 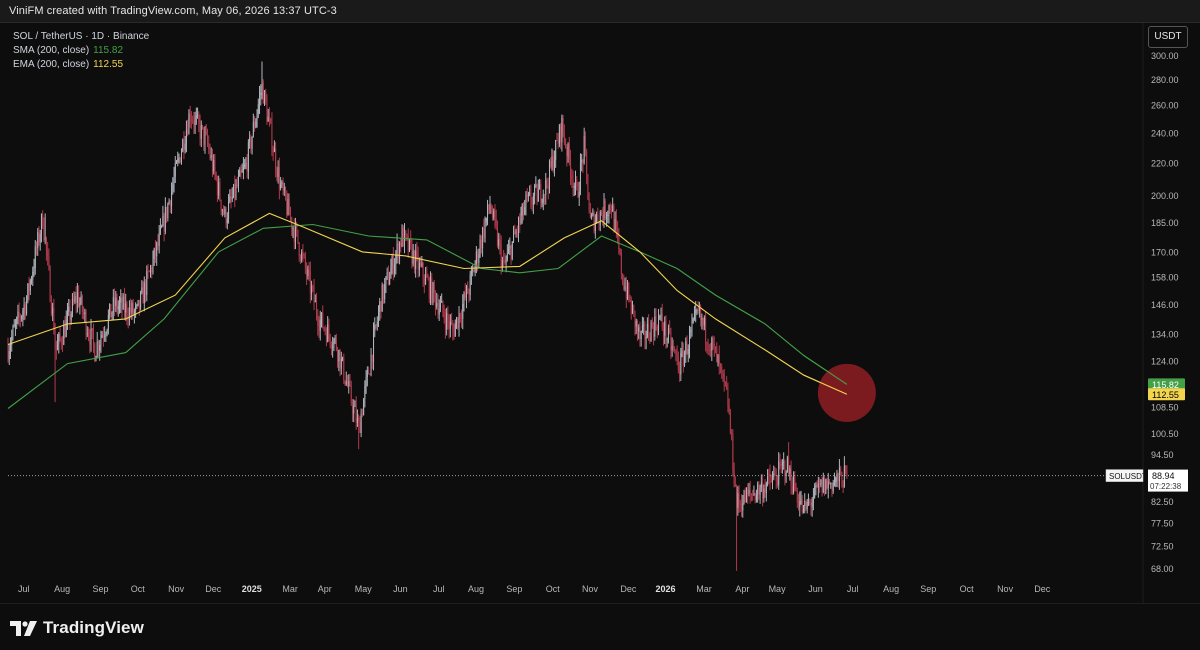 I want to click on y-tick-label: 300.00, so click(x=1165, y=56).